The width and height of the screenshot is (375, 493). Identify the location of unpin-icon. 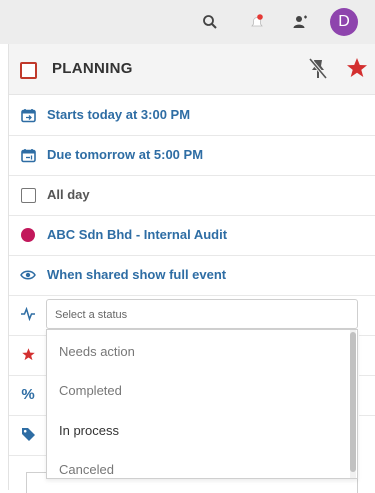
(318, 69).